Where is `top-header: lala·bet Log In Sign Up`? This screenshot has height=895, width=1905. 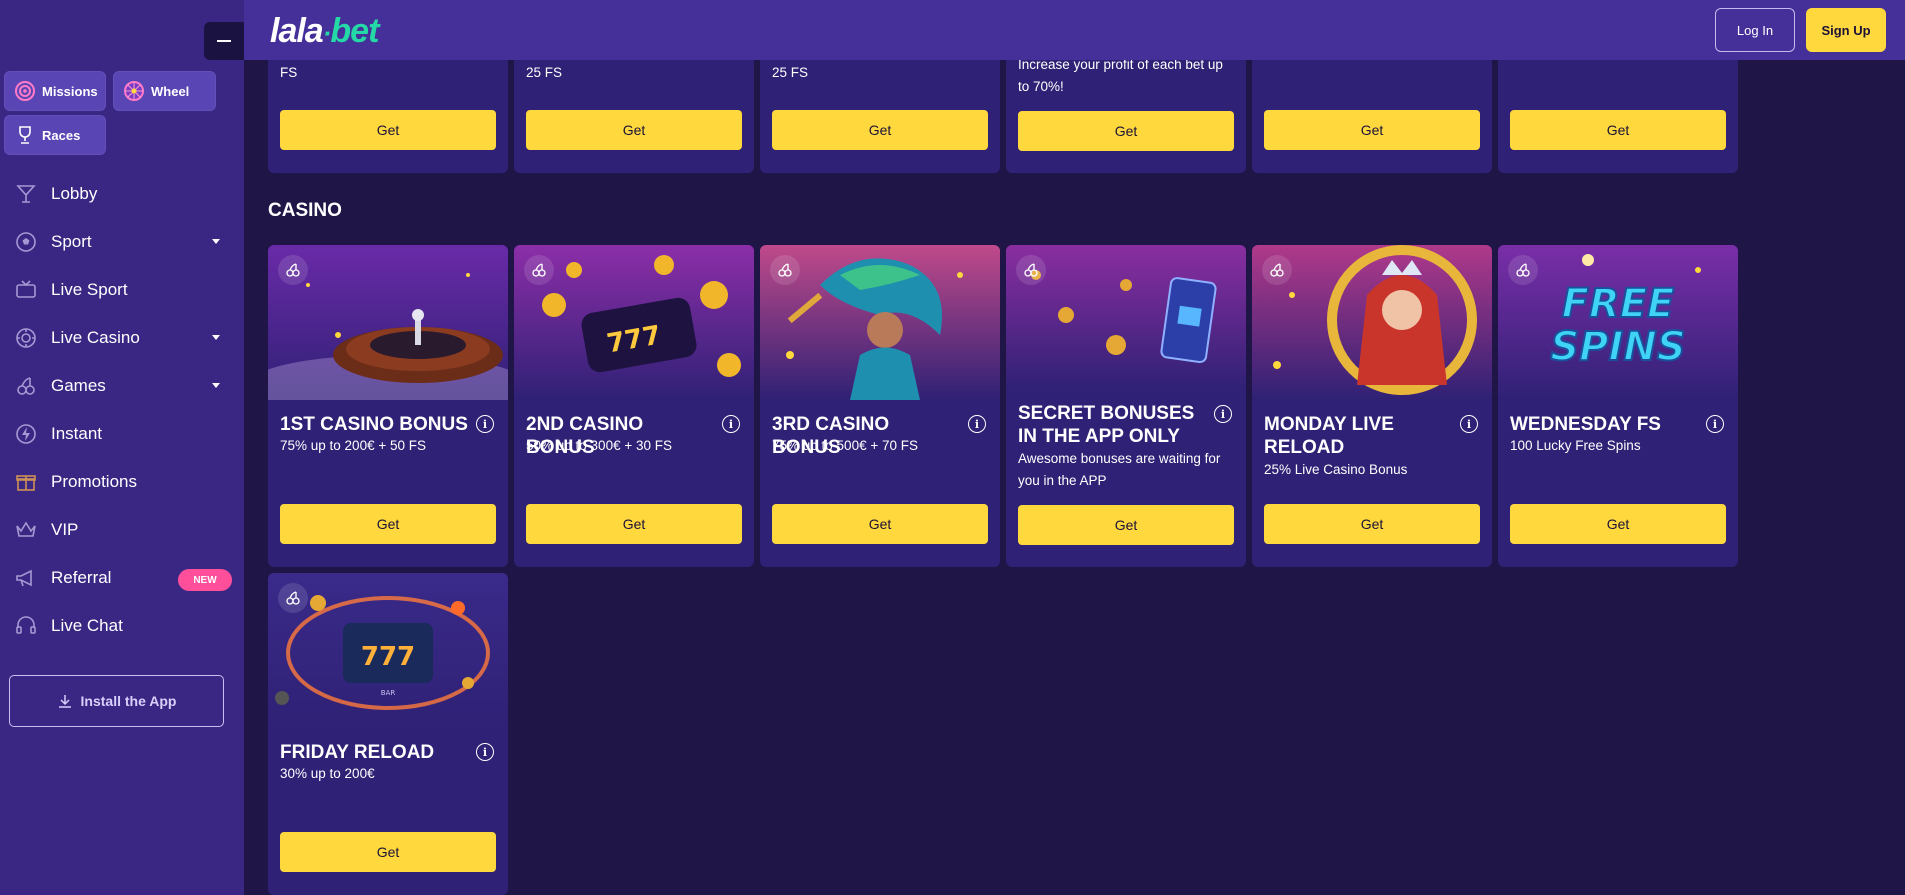 top-header: lala·bet Log In Sign Up is located at coordinates (1074, 30).